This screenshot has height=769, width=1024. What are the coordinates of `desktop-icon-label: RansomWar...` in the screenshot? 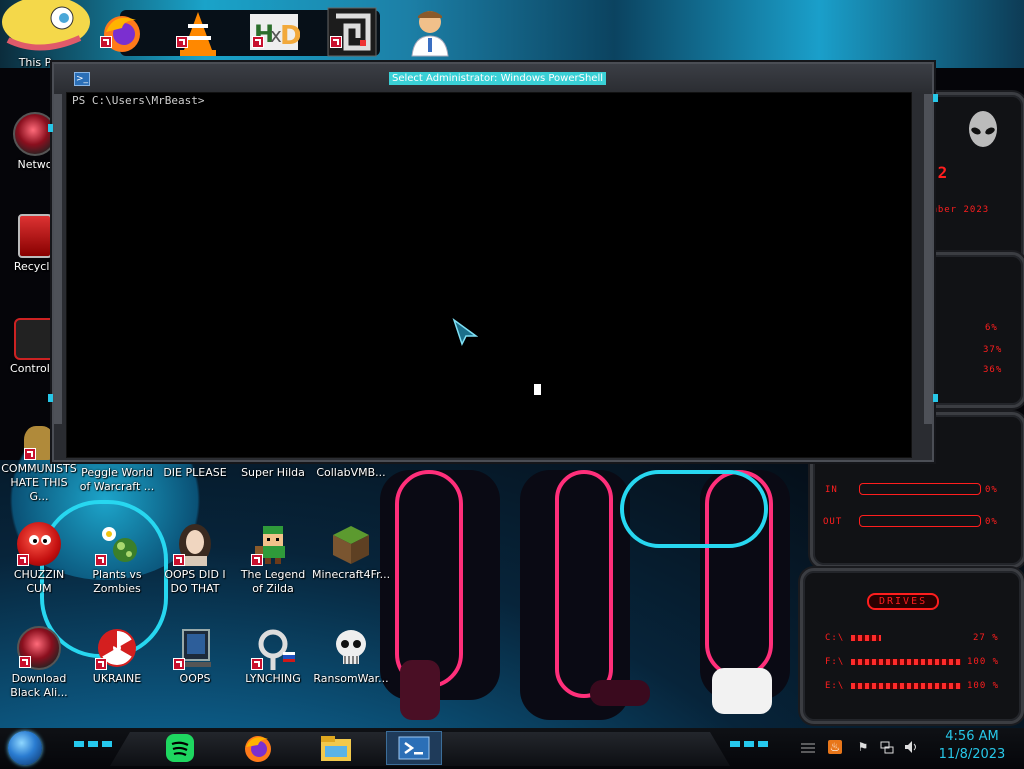 It's located at (351, 678).